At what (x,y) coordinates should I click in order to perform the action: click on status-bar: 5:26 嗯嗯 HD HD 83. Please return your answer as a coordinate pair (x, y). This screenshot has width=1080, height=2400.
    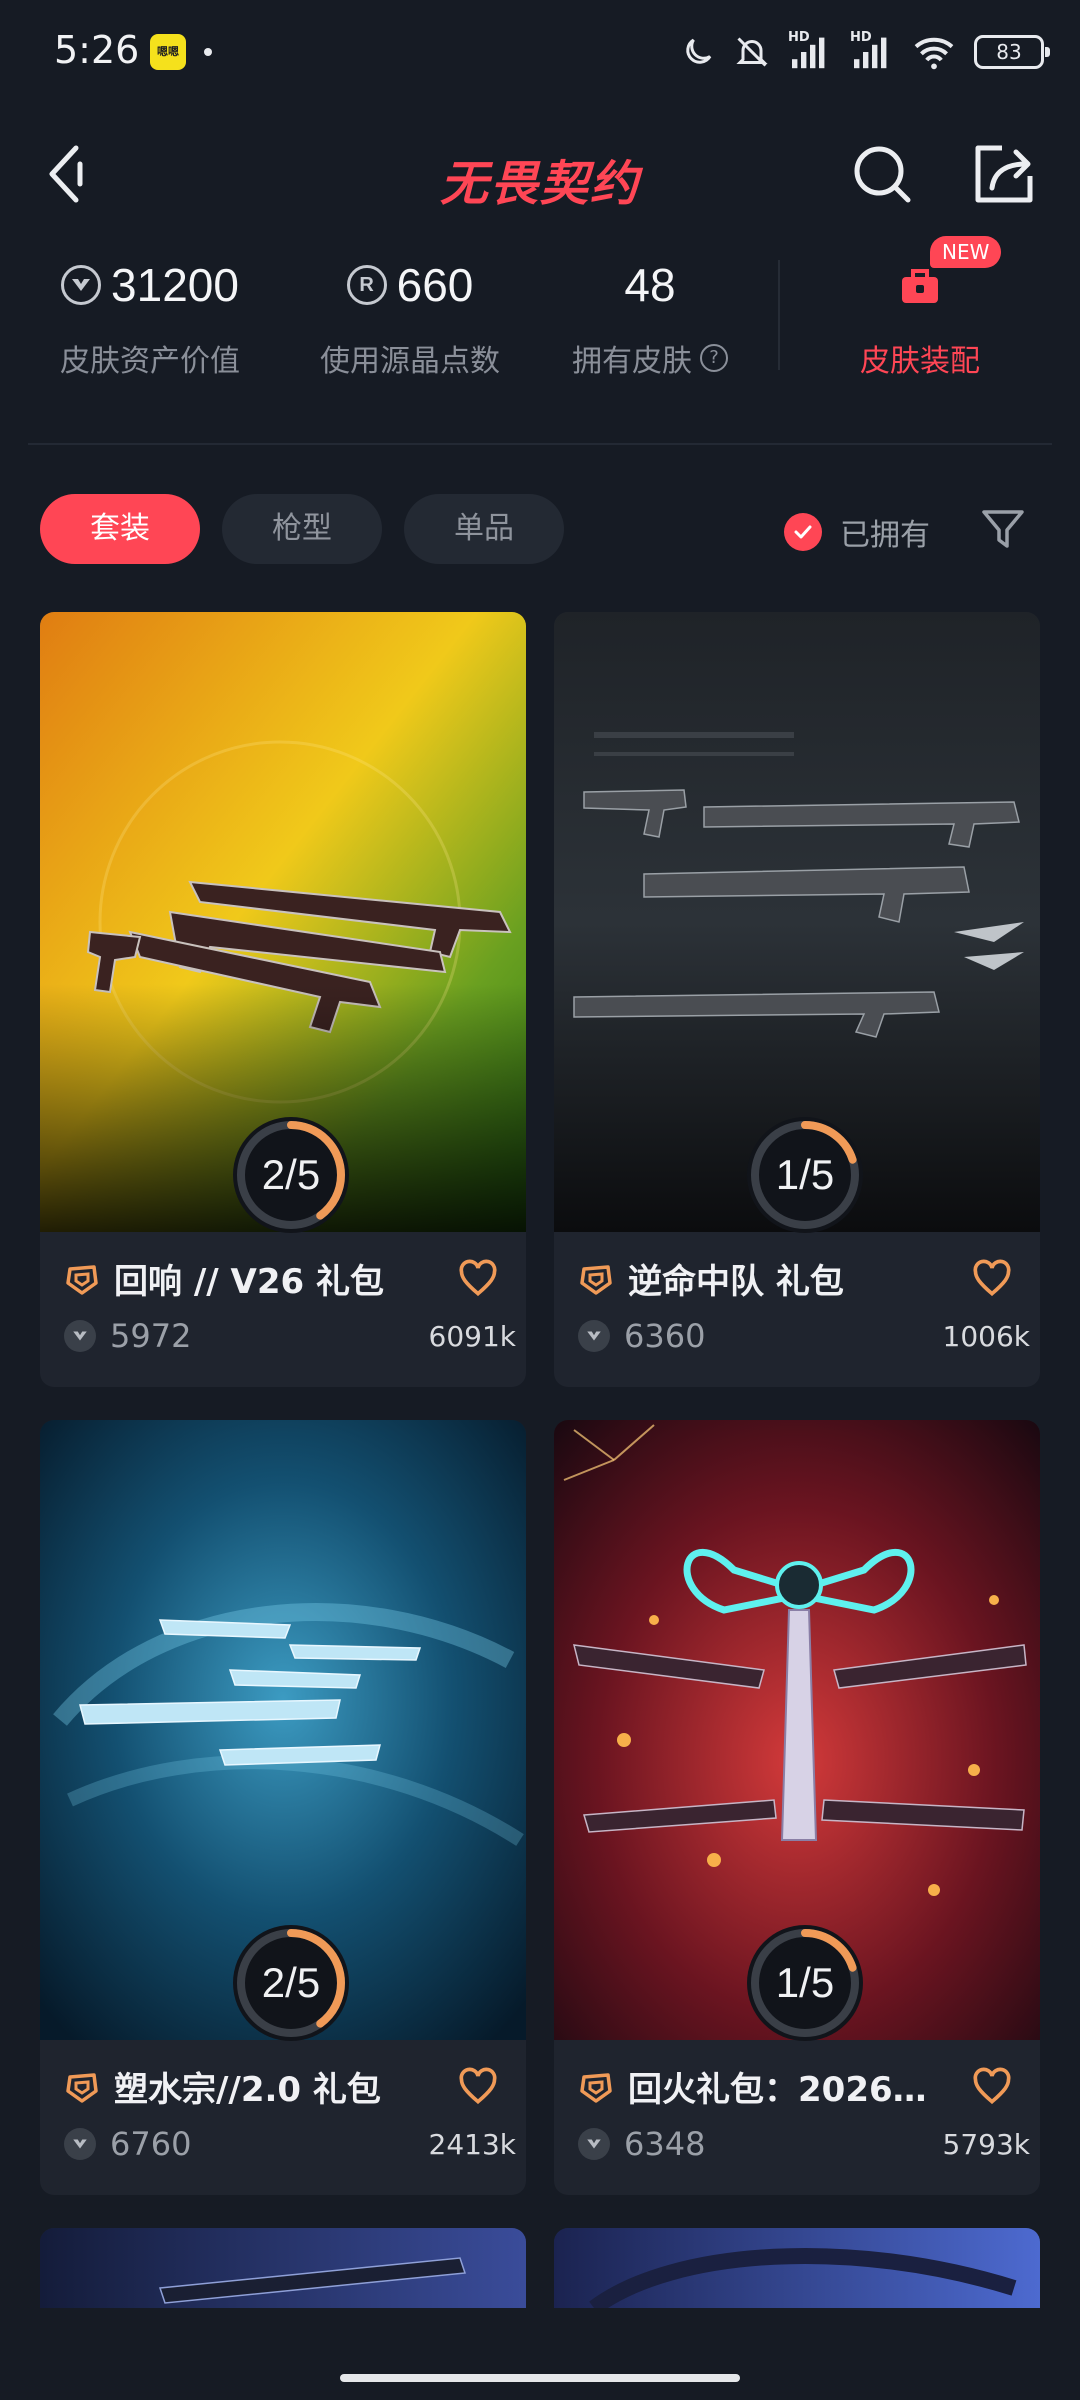
    Looking at the image, I should click on (540, 52).